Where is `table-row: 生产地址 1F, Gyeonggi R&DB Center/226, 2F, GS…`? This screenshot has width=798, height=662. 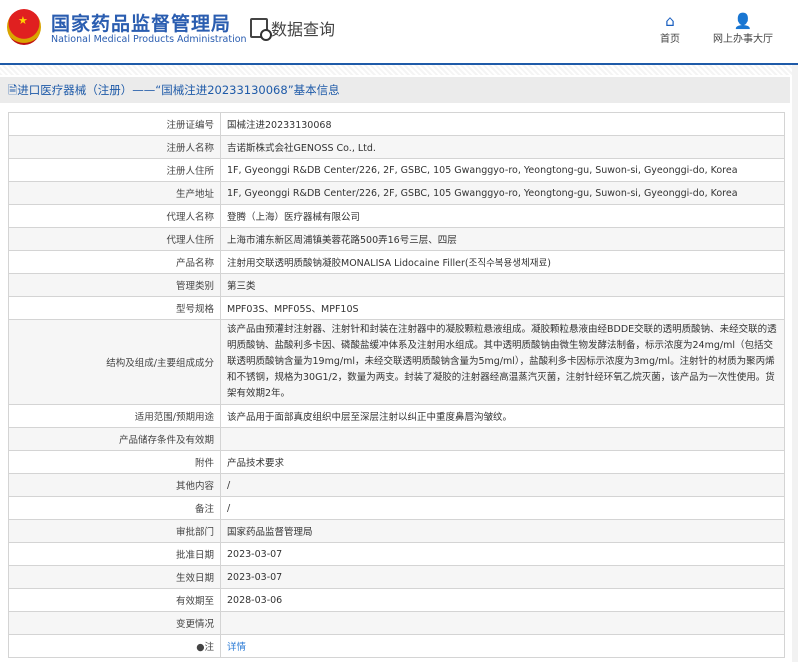 table-row: 生产地址 1F, Gyeonggi R&DB Center/226, 2F, GS… is located at coordinates (396, 193).